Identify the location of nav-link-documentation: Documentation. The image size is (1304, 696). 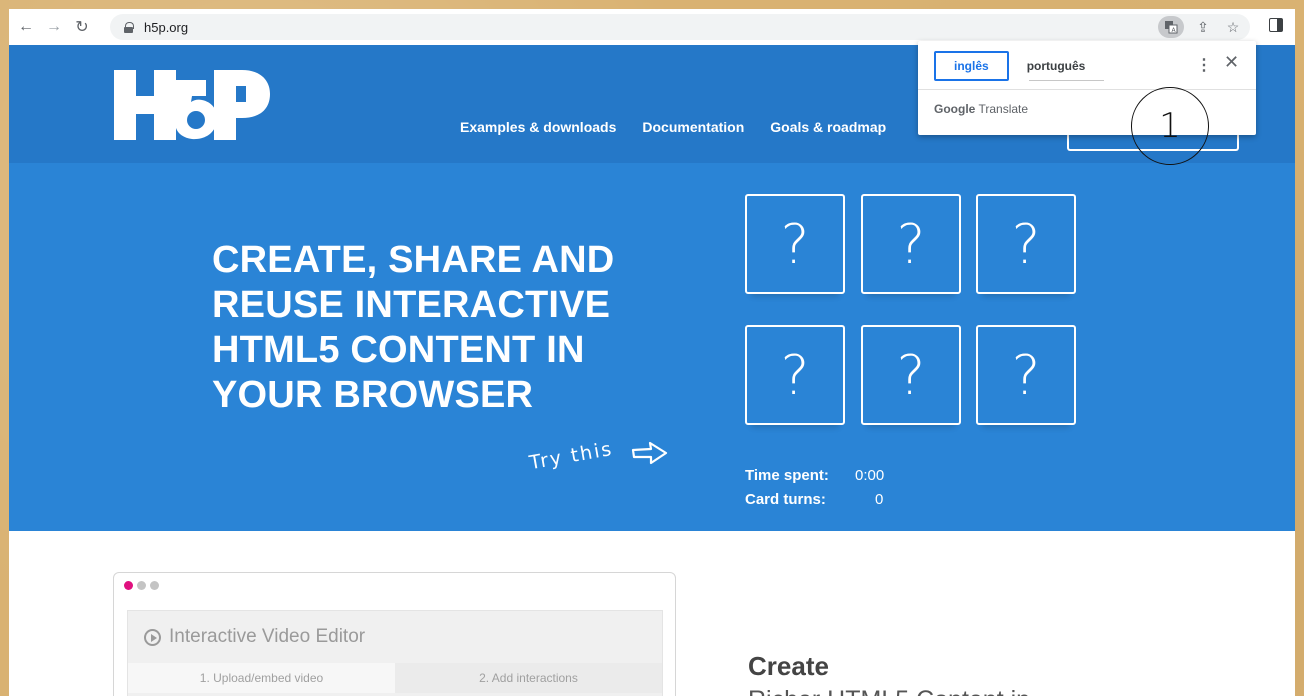
(693, 127).